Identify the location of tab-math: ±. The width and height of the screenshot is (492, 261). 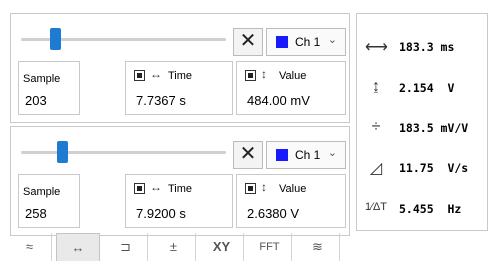
(174, 247).